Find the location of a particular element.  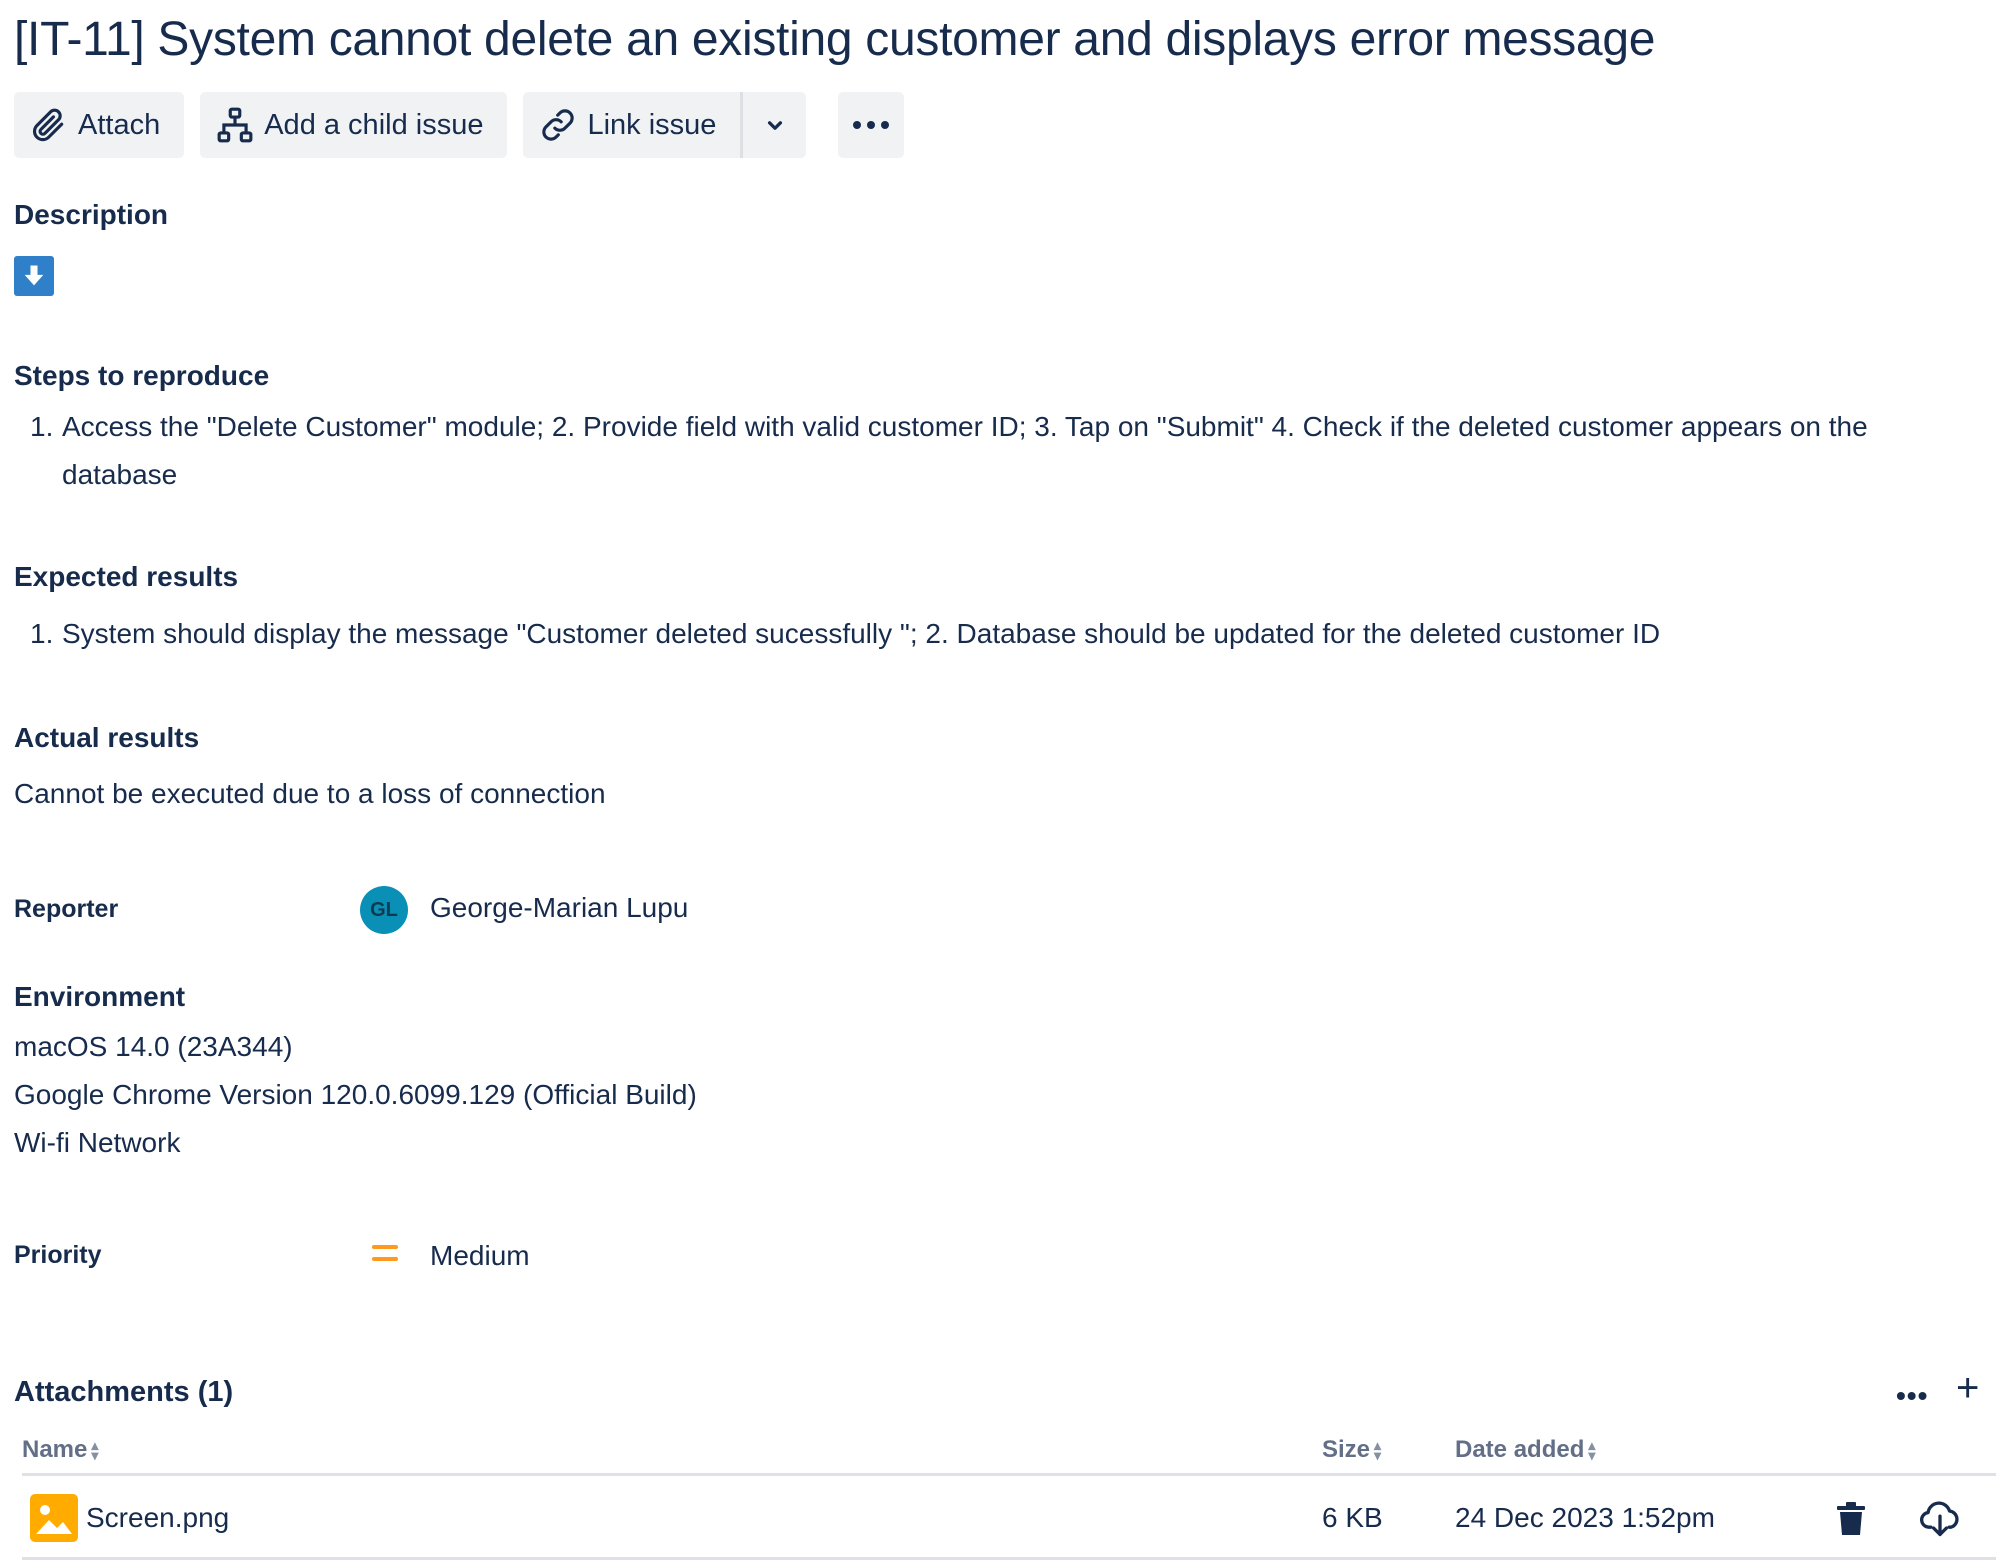

chevron-down-icon is located at coordinates (774, 125).